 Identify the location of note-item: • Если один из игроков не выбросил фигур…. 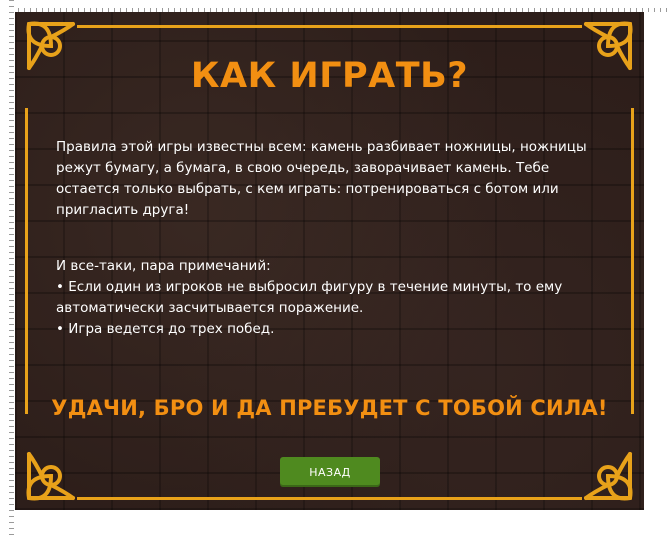
(309, 297).